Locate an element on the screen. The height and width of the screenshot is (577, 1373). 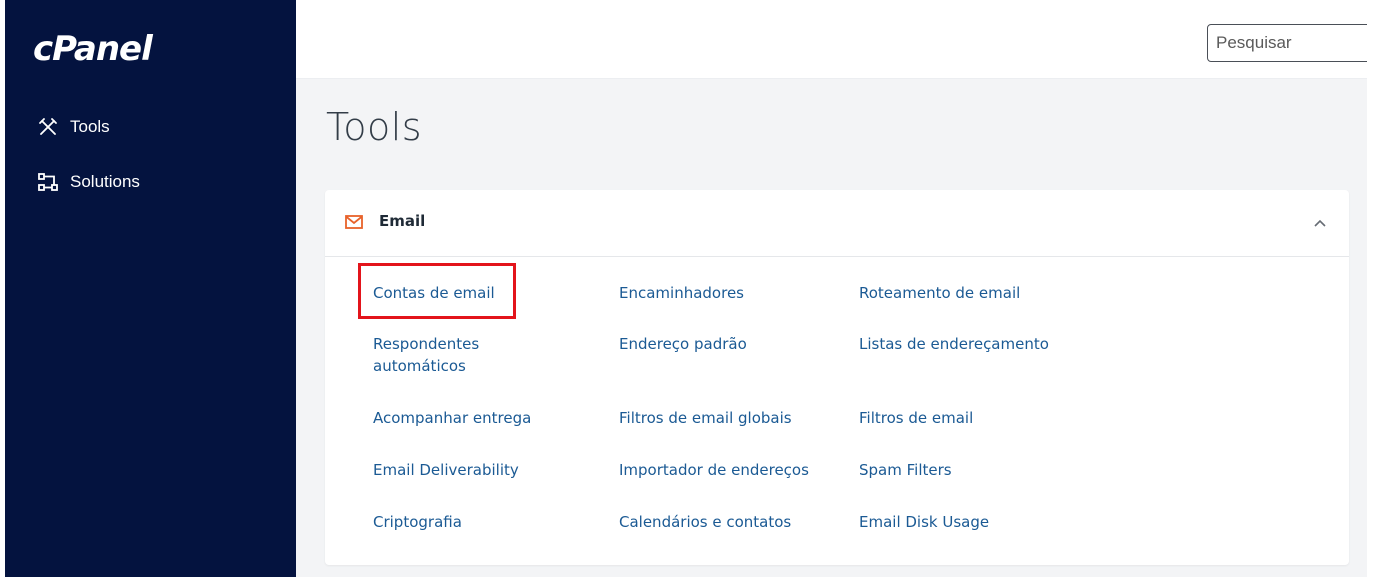
search-input is located at coordinates (1287, 43).